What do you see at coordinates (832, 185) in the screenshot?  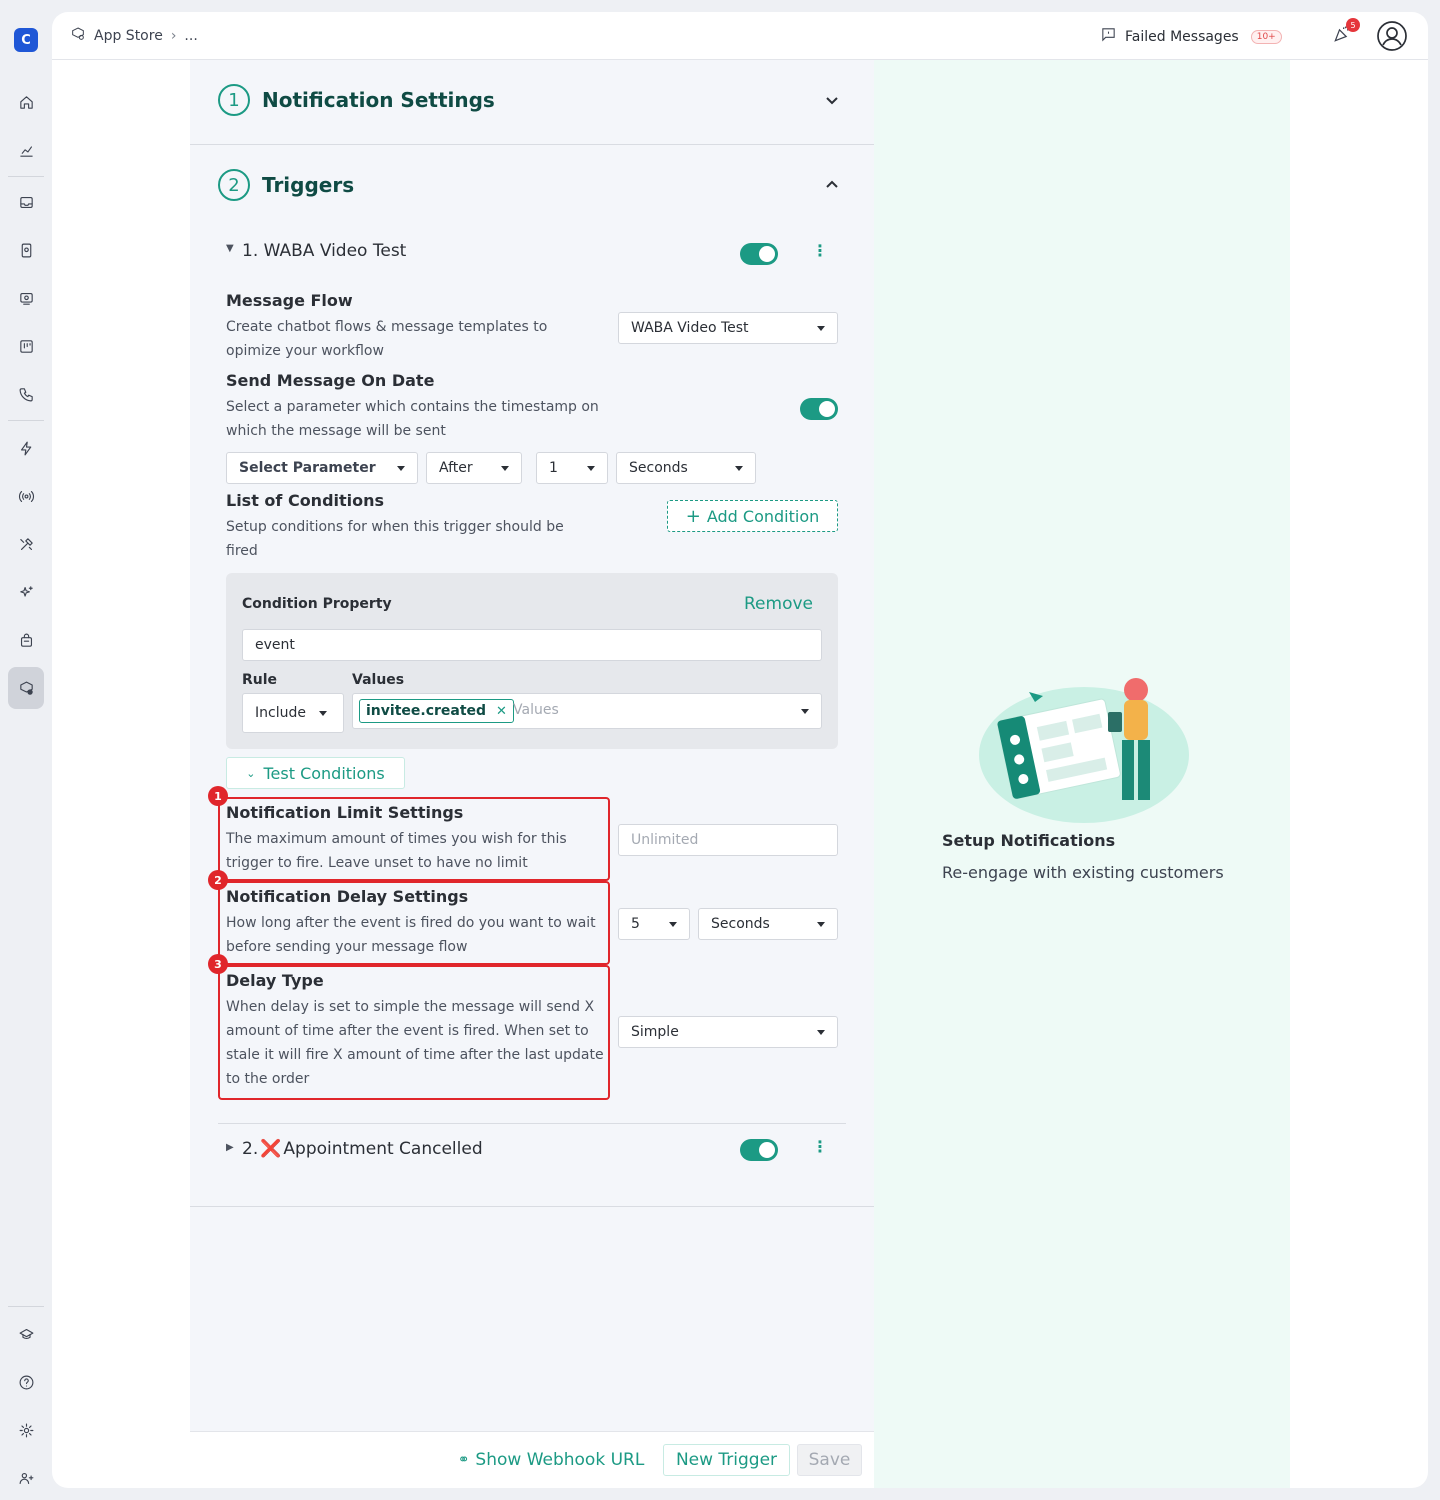 I see `chevron-up-icon` at bounding box center [832, 185].